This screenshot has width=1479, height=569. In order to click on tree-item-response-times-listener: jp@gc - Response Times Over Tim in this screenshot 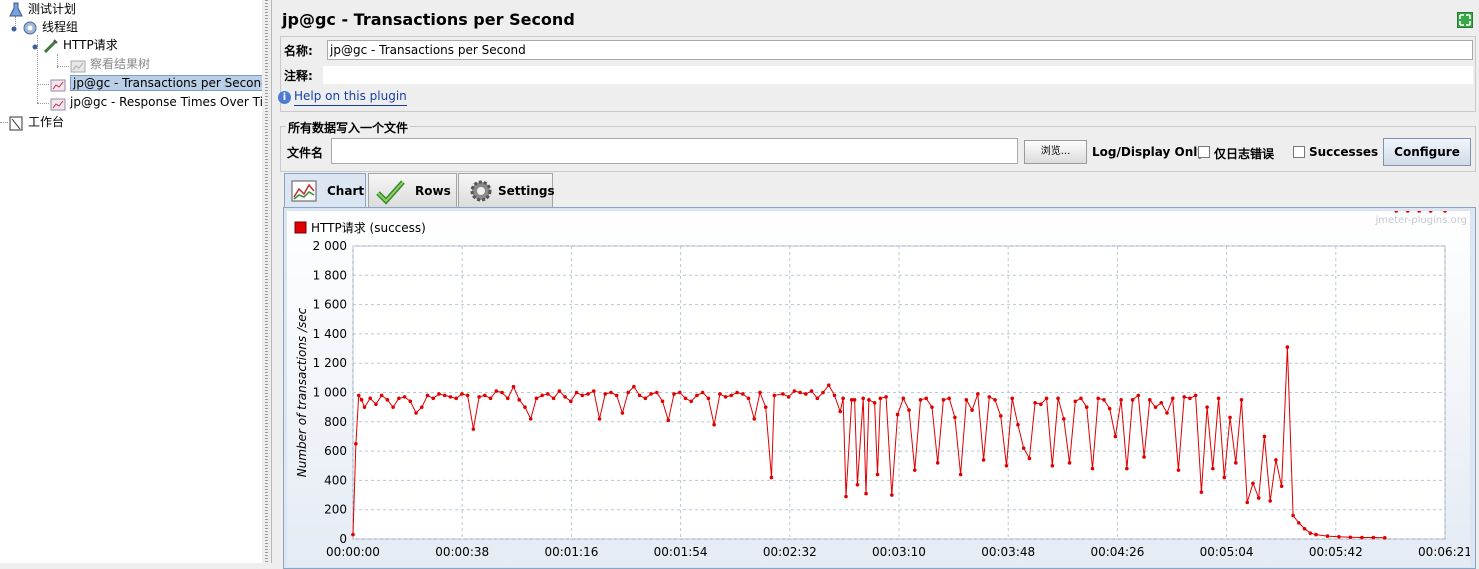, I will do `click(156, 102)`.